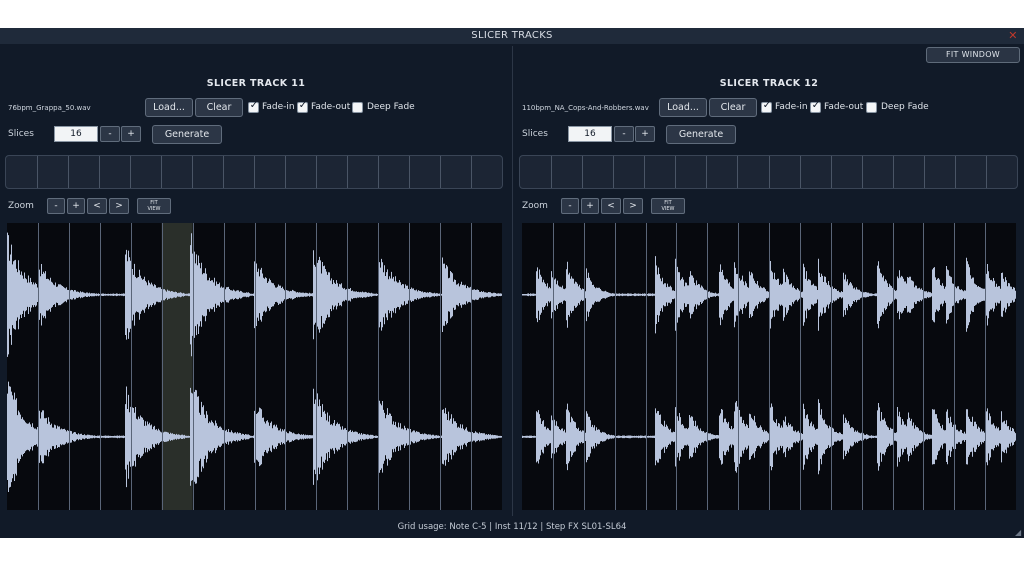 The width and height of the screenshot is (1024, 565). Describe the element at coordinates (585, 108) in the screenshot. I see `track-filename: 110bpm_NA_Cops-And-Robbers.wav` at that location.